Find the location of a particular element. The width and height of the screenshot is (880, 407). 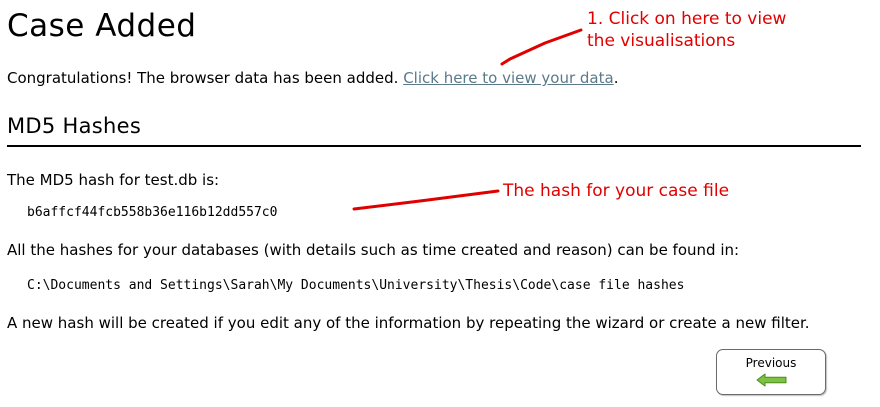

congrats-period: . is located at coordinates (616, 78).